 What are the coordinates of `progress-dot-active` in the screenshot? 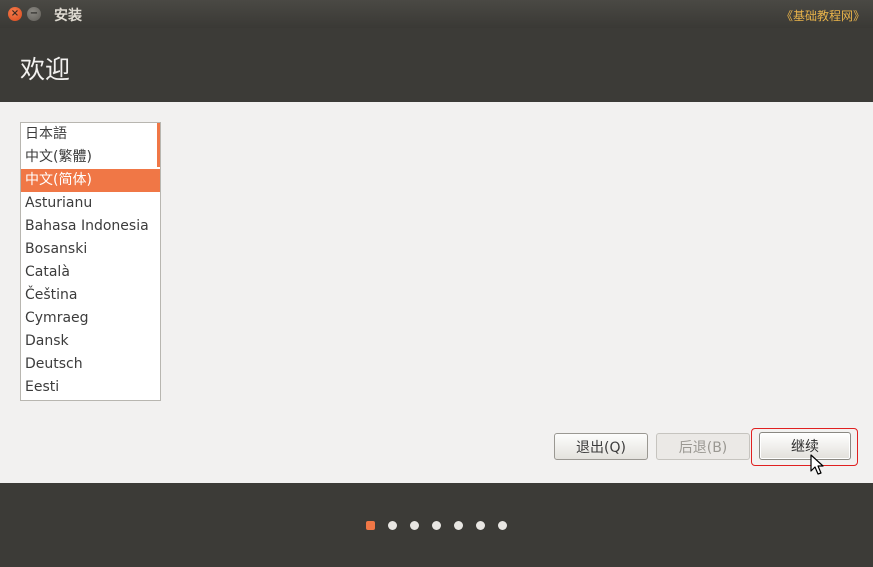 It's located at (370, 525).